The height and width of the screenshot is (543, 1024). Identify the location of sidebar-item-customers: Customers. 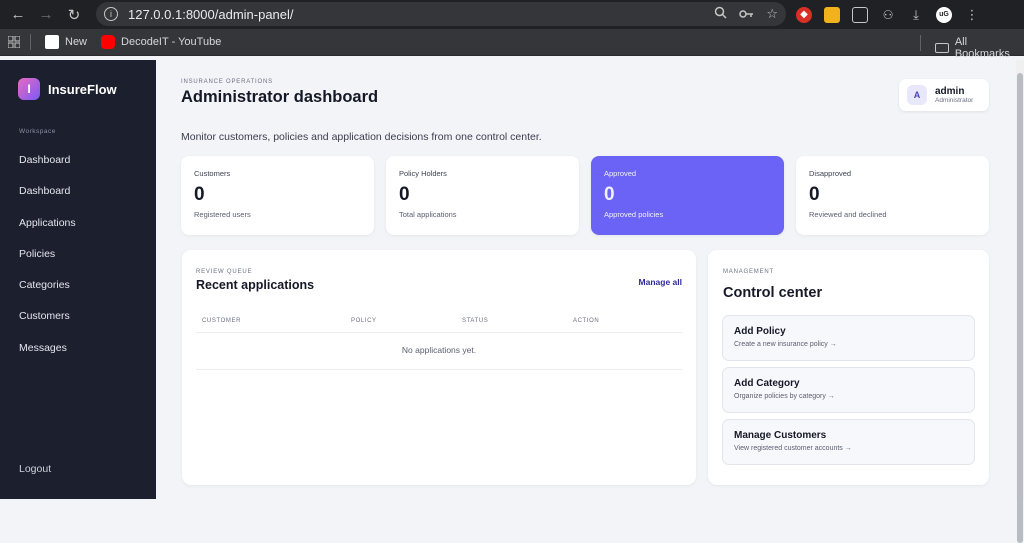
(78, 321).